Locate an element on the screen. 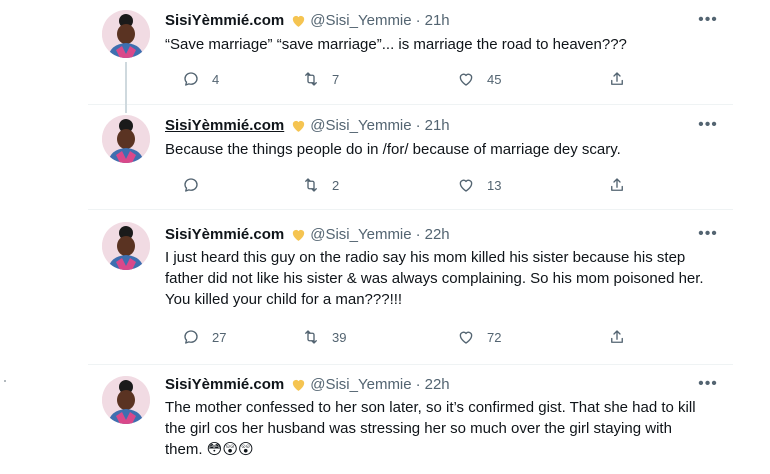  retweet-button: 7 is located at coordinates (320, 79).